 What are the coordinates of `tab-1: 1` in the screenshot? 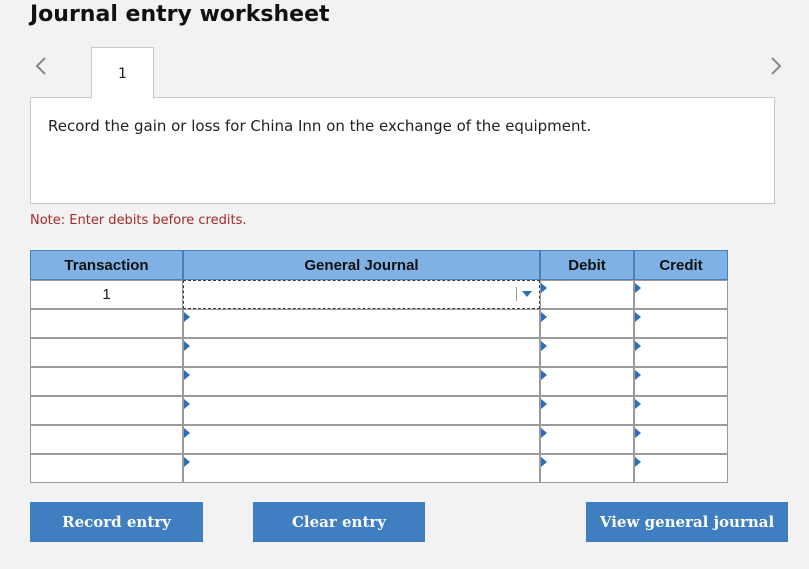 It's located at (122, 73).